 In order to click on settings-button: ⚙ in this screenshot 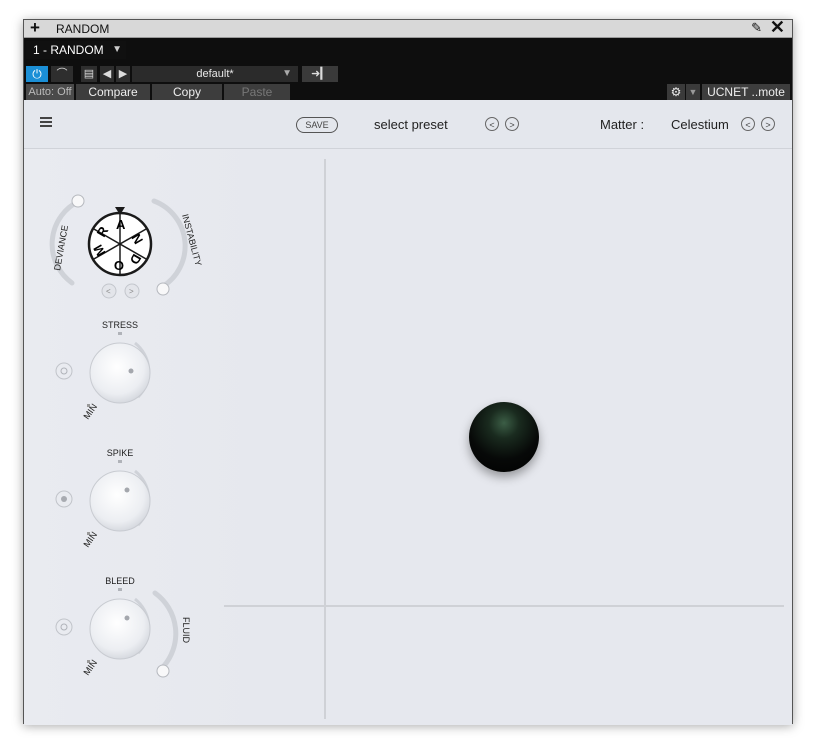, I will do `click(676, 92)`.